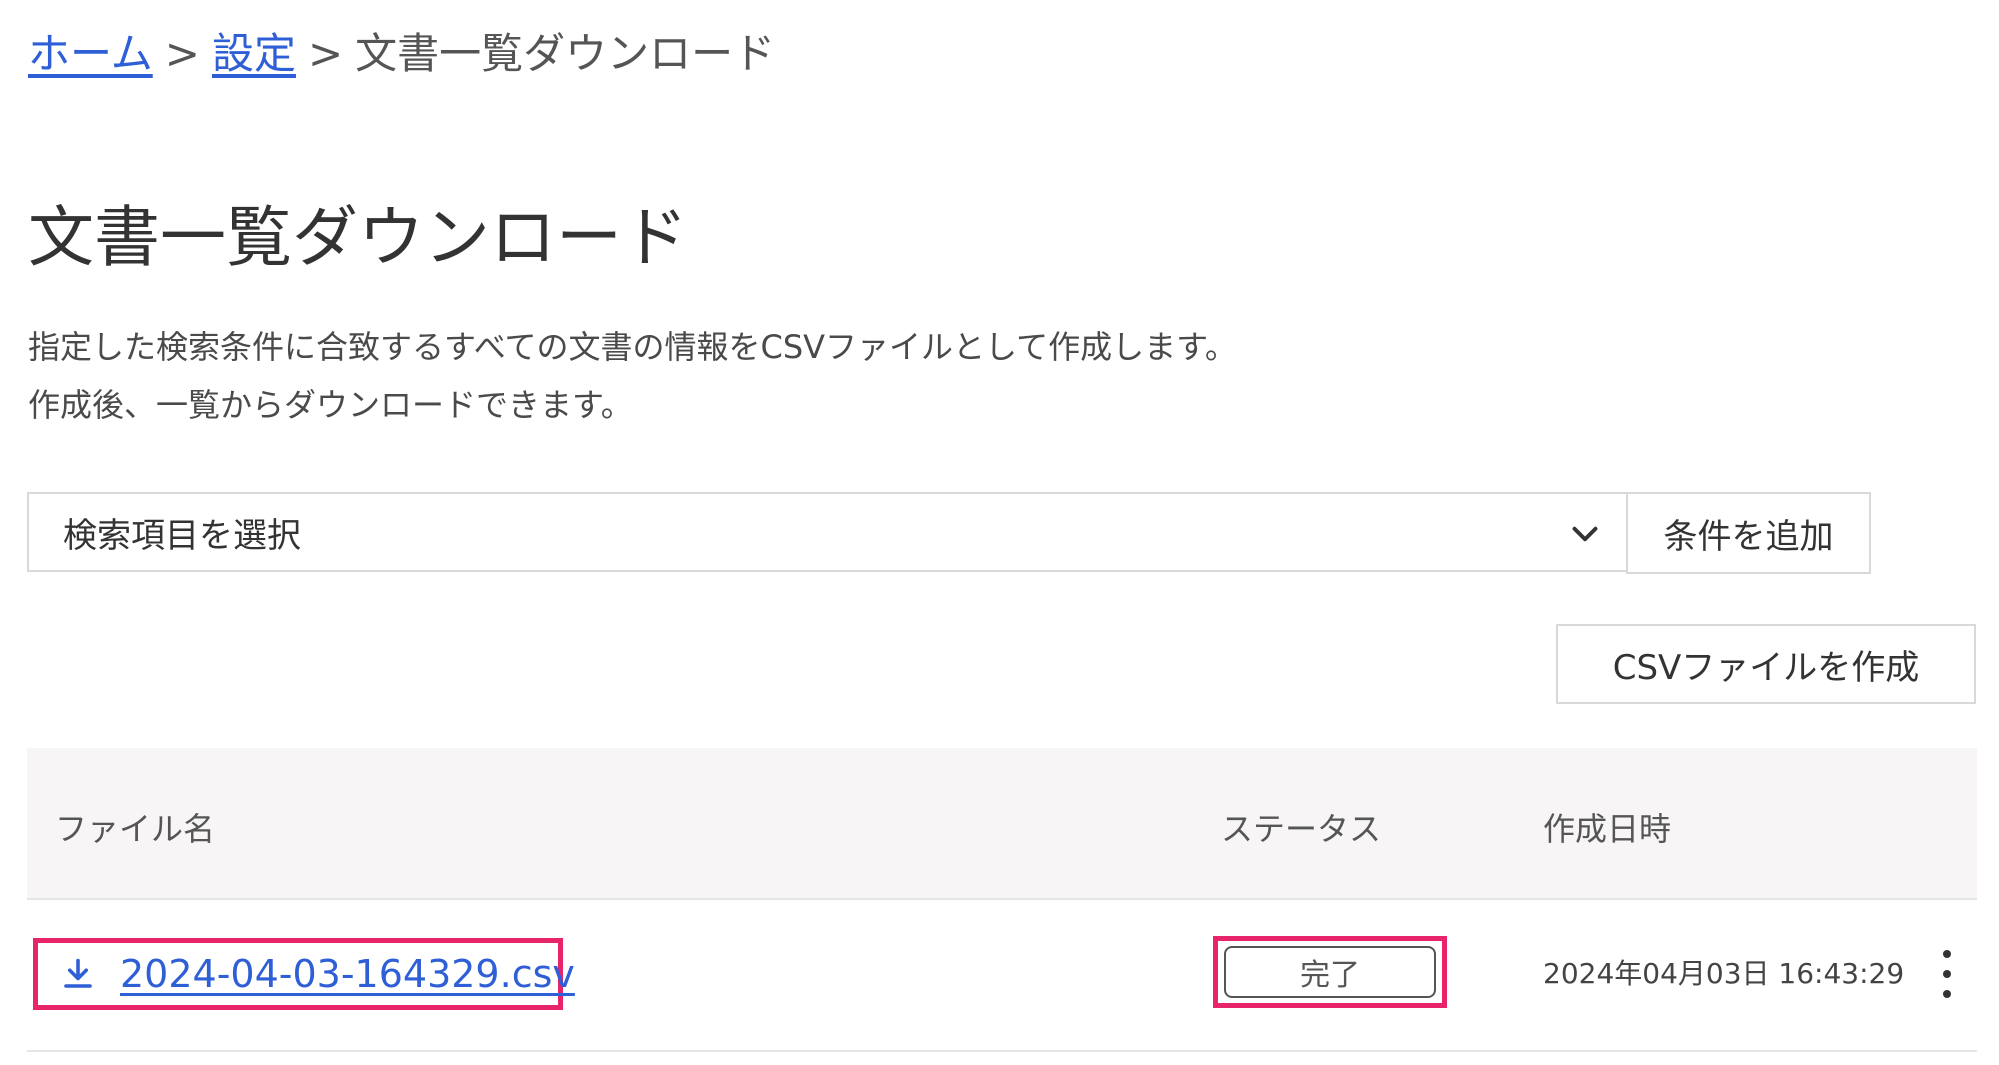 This screenshot has height=1065, width=1999. Describe the element at coordinates (1585, 534) in the screenshot. I see `chevron-down-icon` at that location.